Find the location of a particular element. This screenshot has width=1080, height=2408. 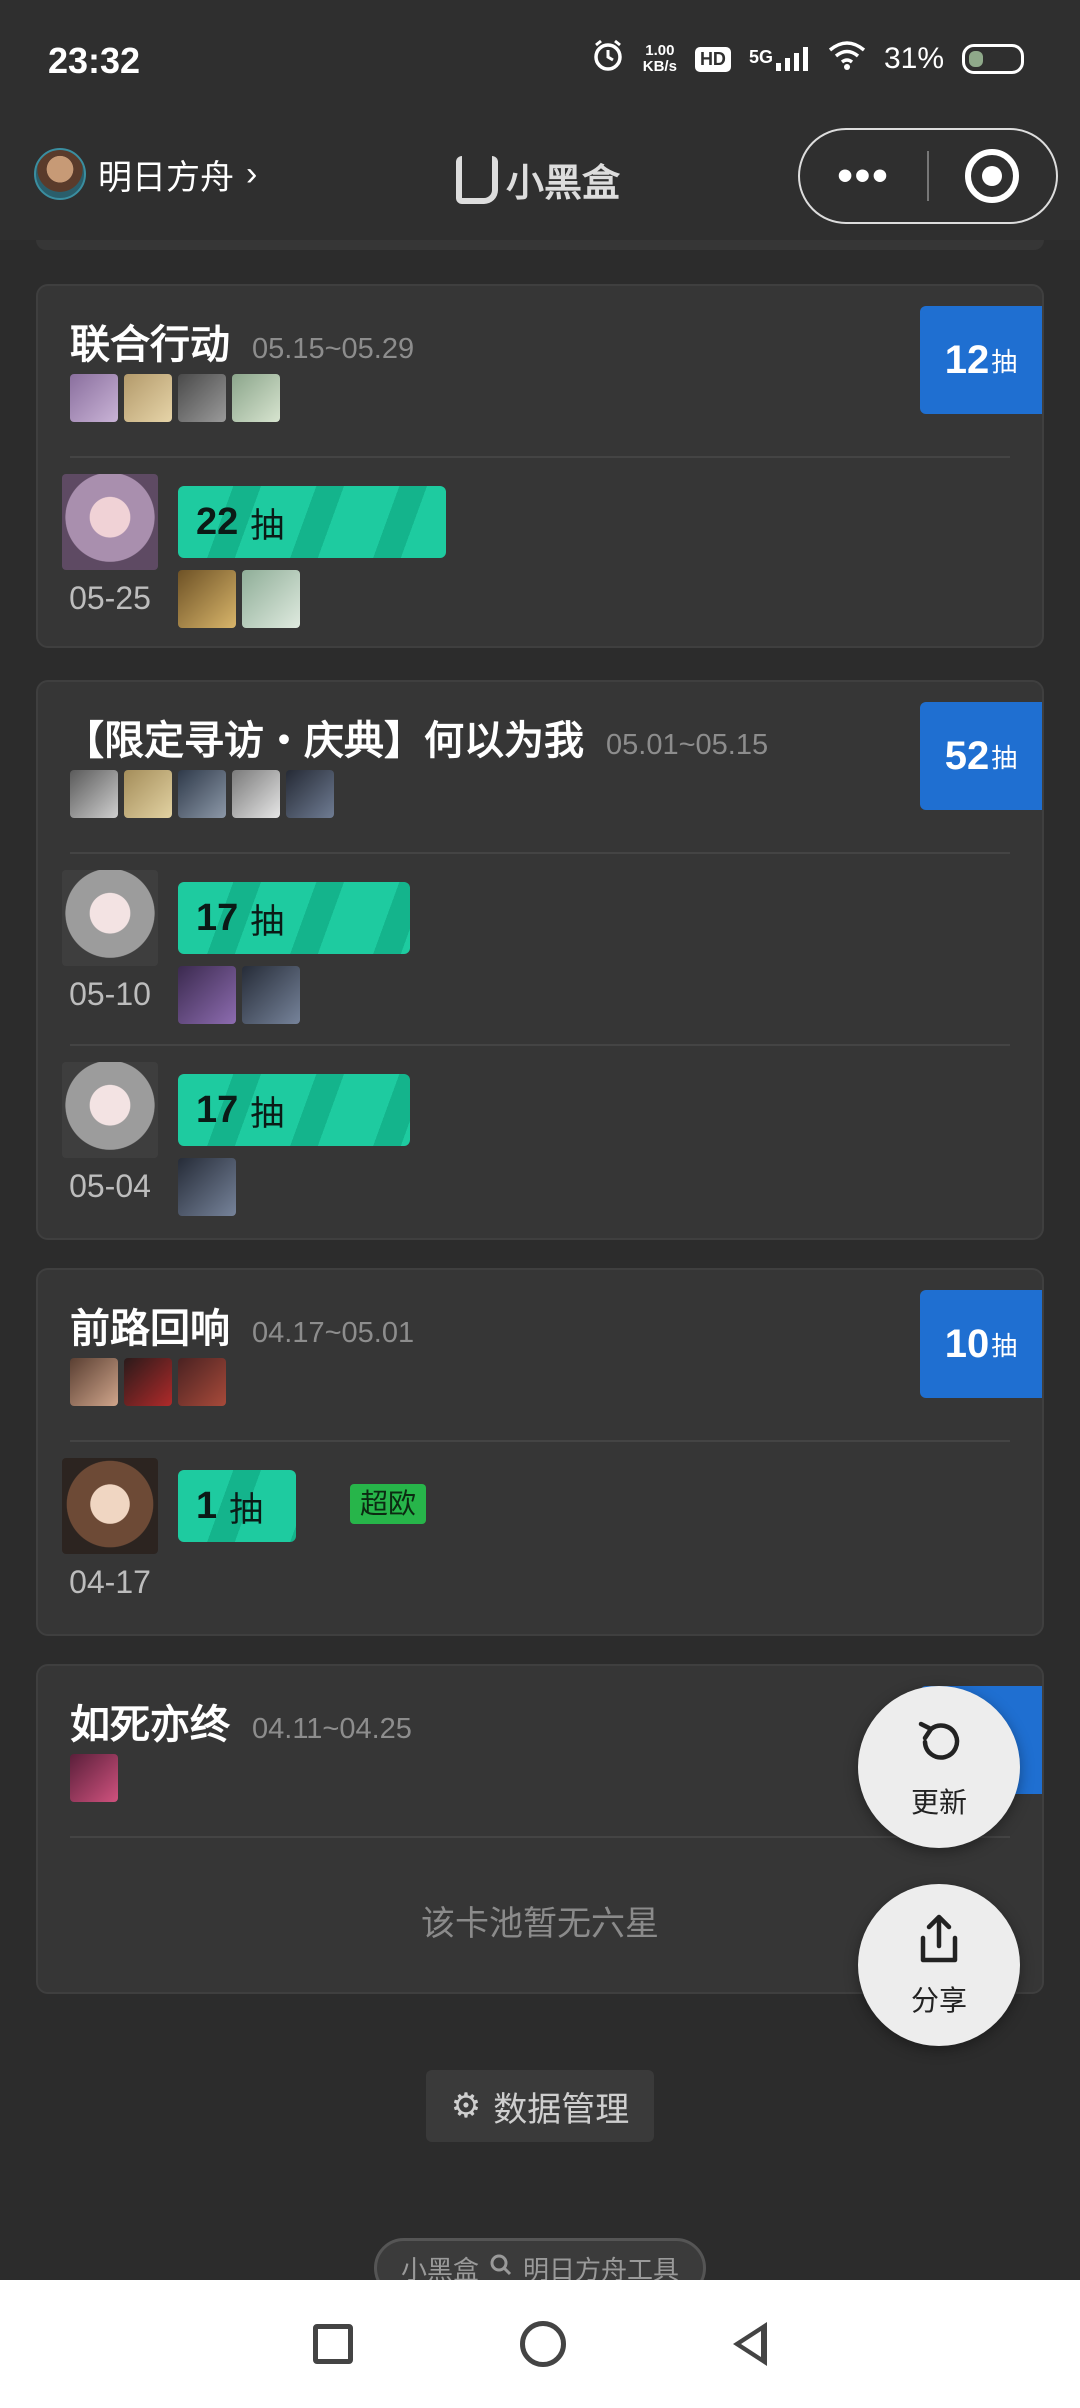

data-manage-button: ⚙ 数据管理 is located at coordinates (540, 2106).